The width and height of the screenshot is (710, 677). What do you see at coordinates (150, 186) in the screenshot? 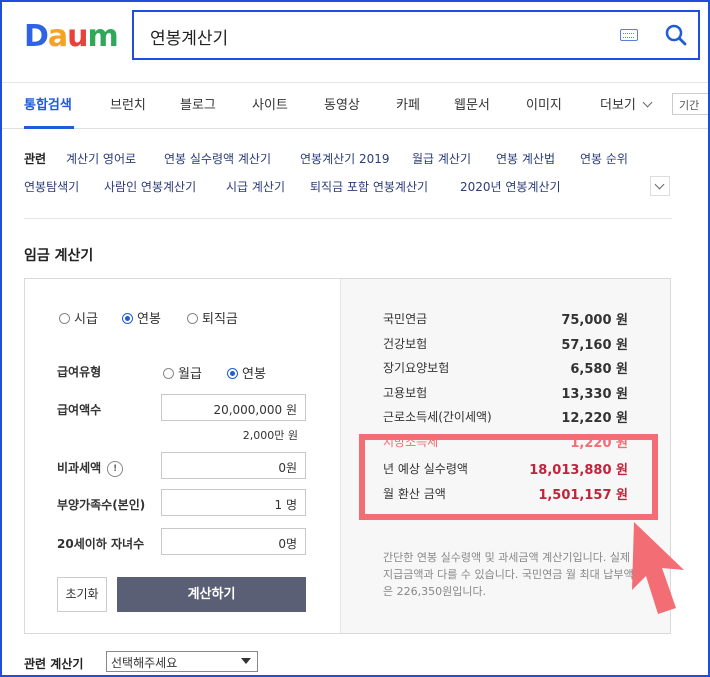
I see `related-item: 사람인 연봉계산기` at bounding box center [150, 186].